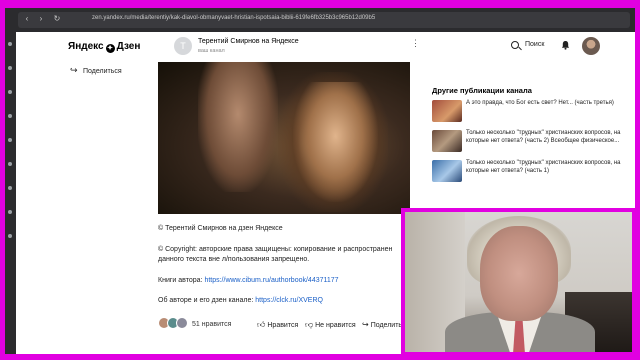  I want to click on books-link: https://www.cibum.ru/authorbook/44371177, so click(271, 280).